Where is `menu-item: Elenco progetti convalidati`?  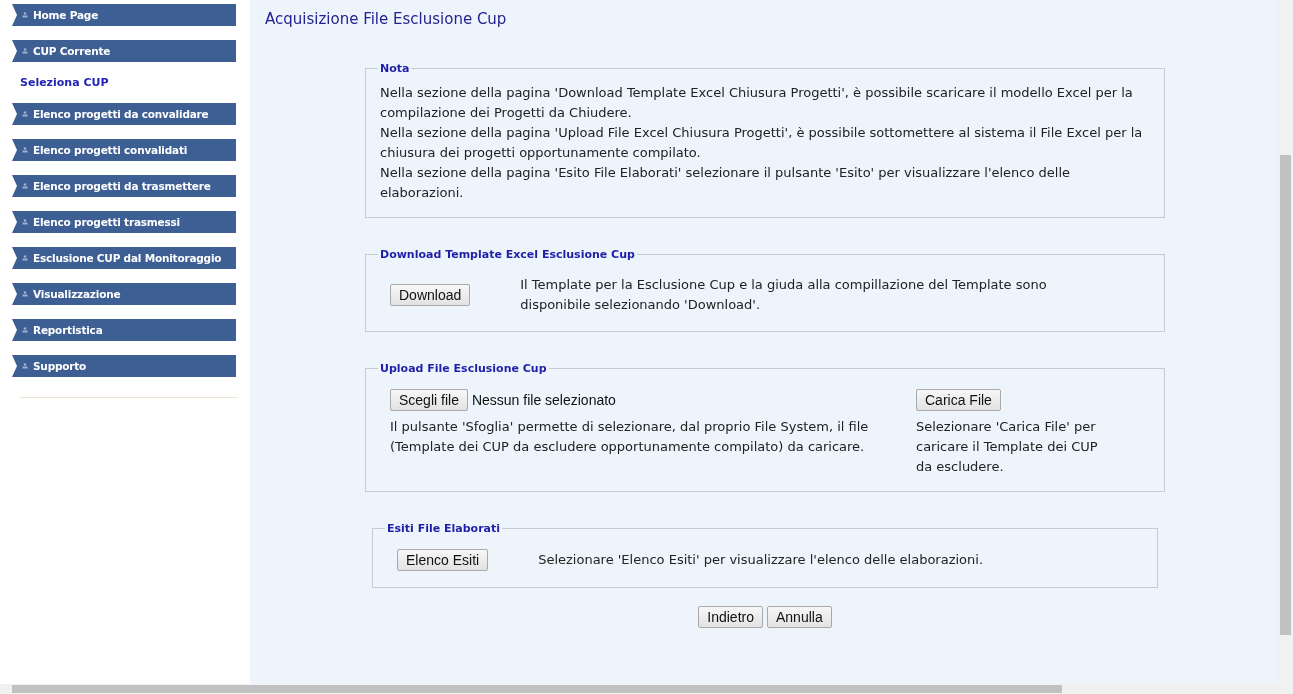 menu-item: Elenco progetti convalidati is located at coordinates (124, 150).